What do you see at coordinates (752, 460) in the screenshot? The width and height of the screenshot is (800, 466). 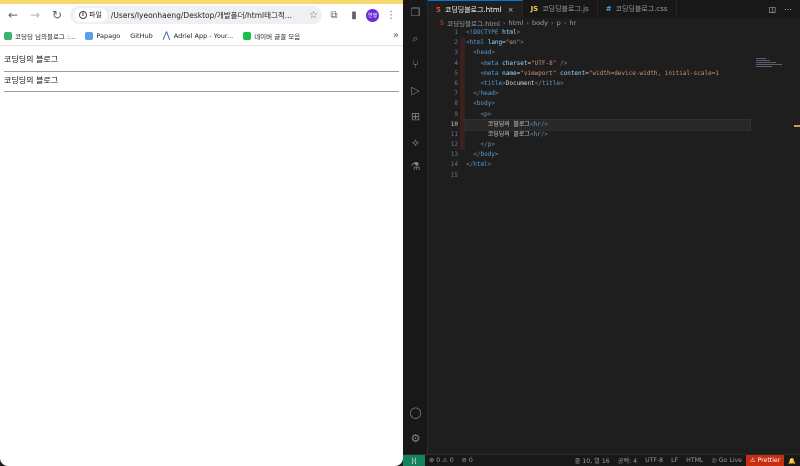 I see `warning-icon: ⚠` at bounding box center [752, 460].